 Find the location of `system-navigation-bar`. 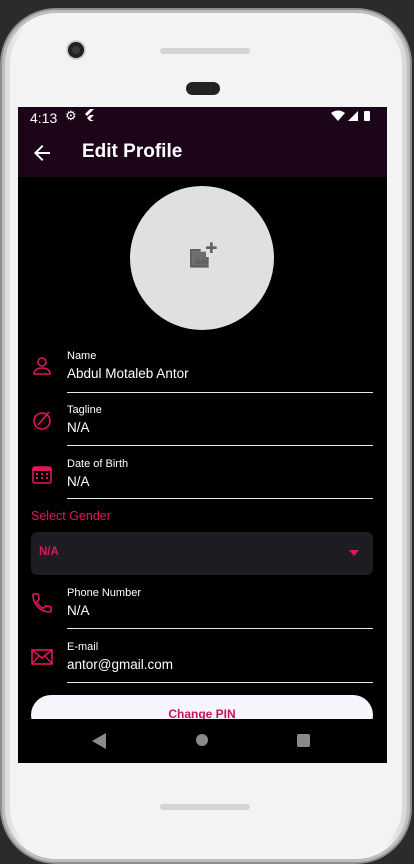

system-navigation-bar is located at coordinates (202, 741).